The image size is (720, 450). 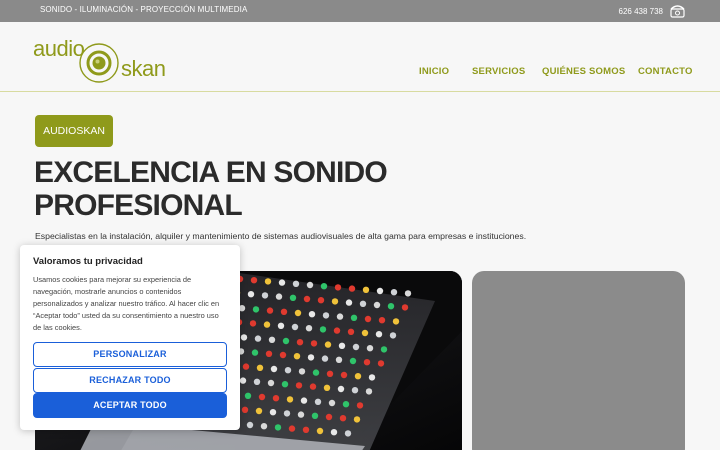 I want to click on audioskan-logo: audio skan, so click(x=99, y=59).